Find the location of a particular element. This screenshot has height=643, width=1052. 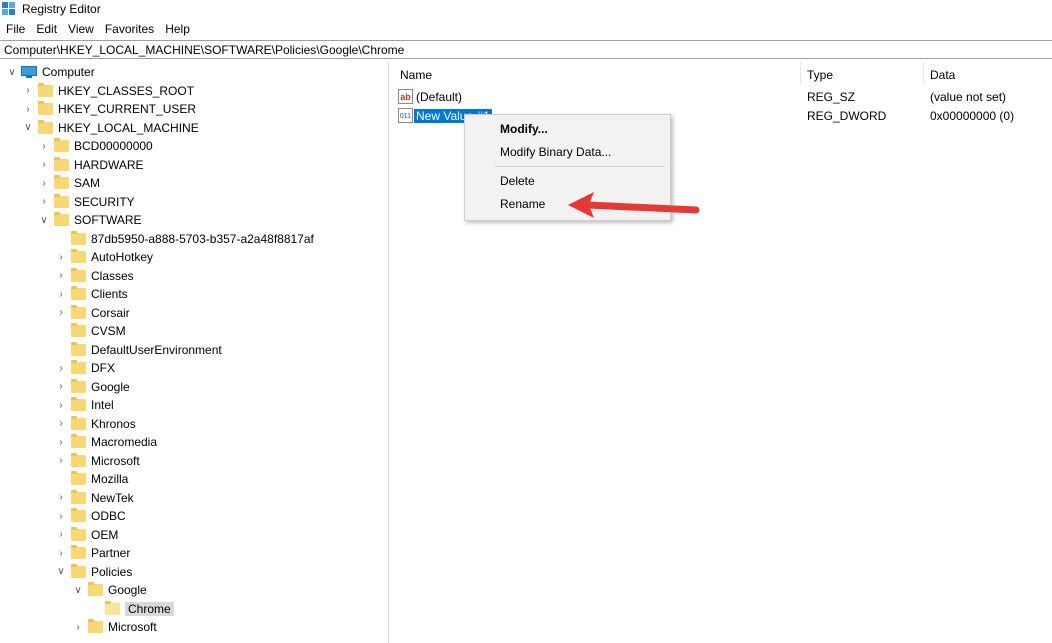

tree-item-autohotkey: › AutoHotkey is located at coordinates (104, 257).